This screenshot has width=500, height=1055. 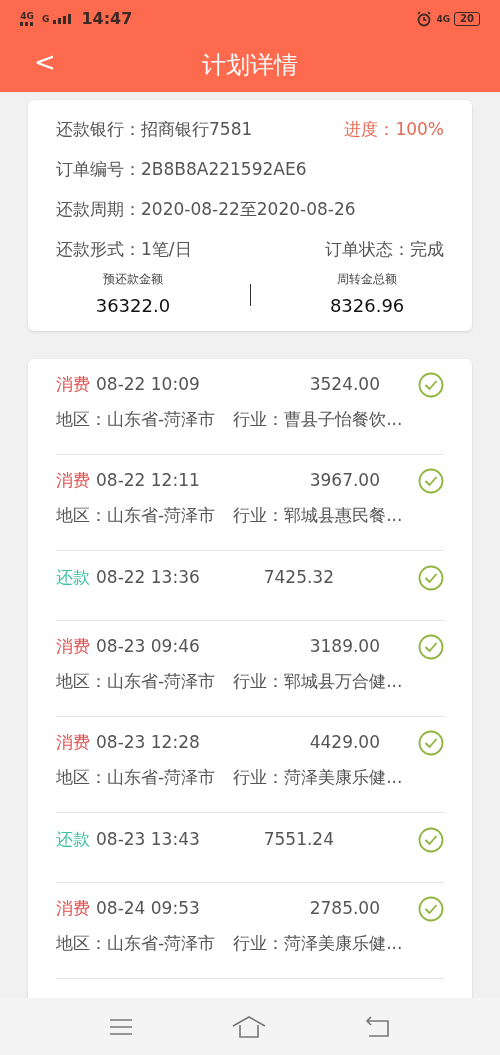 What do you see at coordinates (133, 306) in the screenshot?
I see `total-value: 36322.0` at bounding box center [133, 306].